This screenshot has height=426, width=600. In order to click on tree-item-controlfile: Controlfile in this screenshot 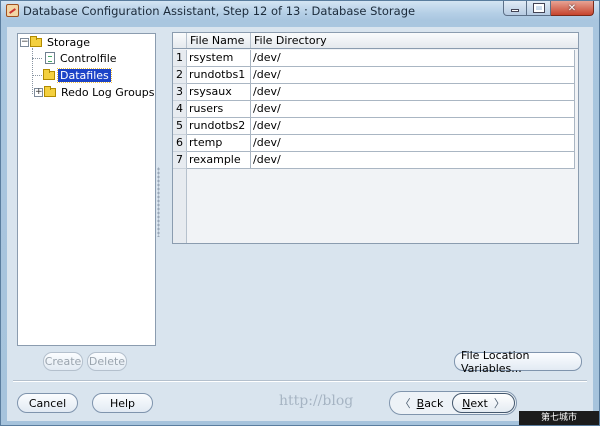, I will do `click(82, 58)`.